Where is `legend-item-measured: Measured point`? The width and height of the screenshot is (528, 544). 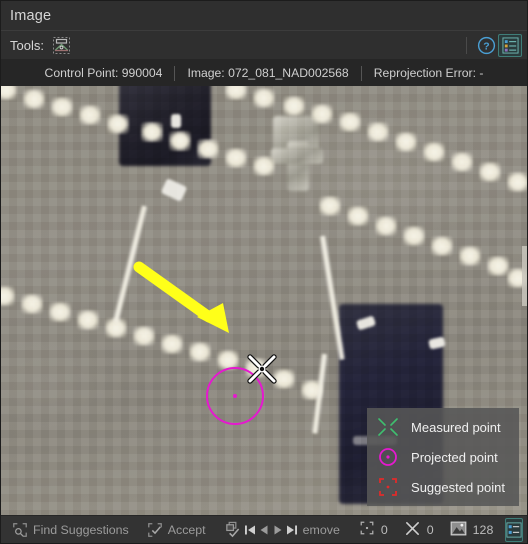 legend-item-measured: Measured point is located at coordinates (440, 427).